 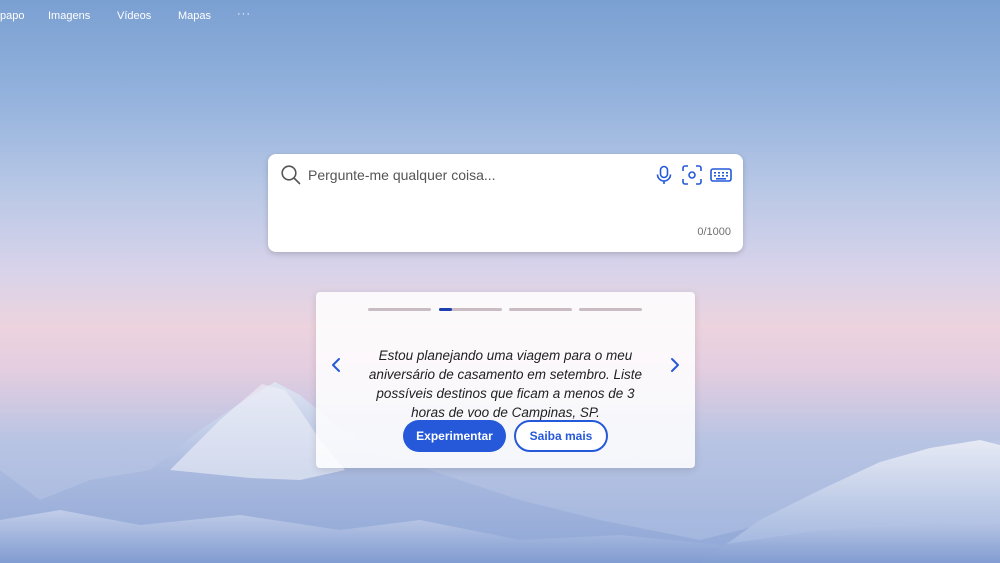 I want to click on try-button: Experimentar, so click(x=454, y=436).